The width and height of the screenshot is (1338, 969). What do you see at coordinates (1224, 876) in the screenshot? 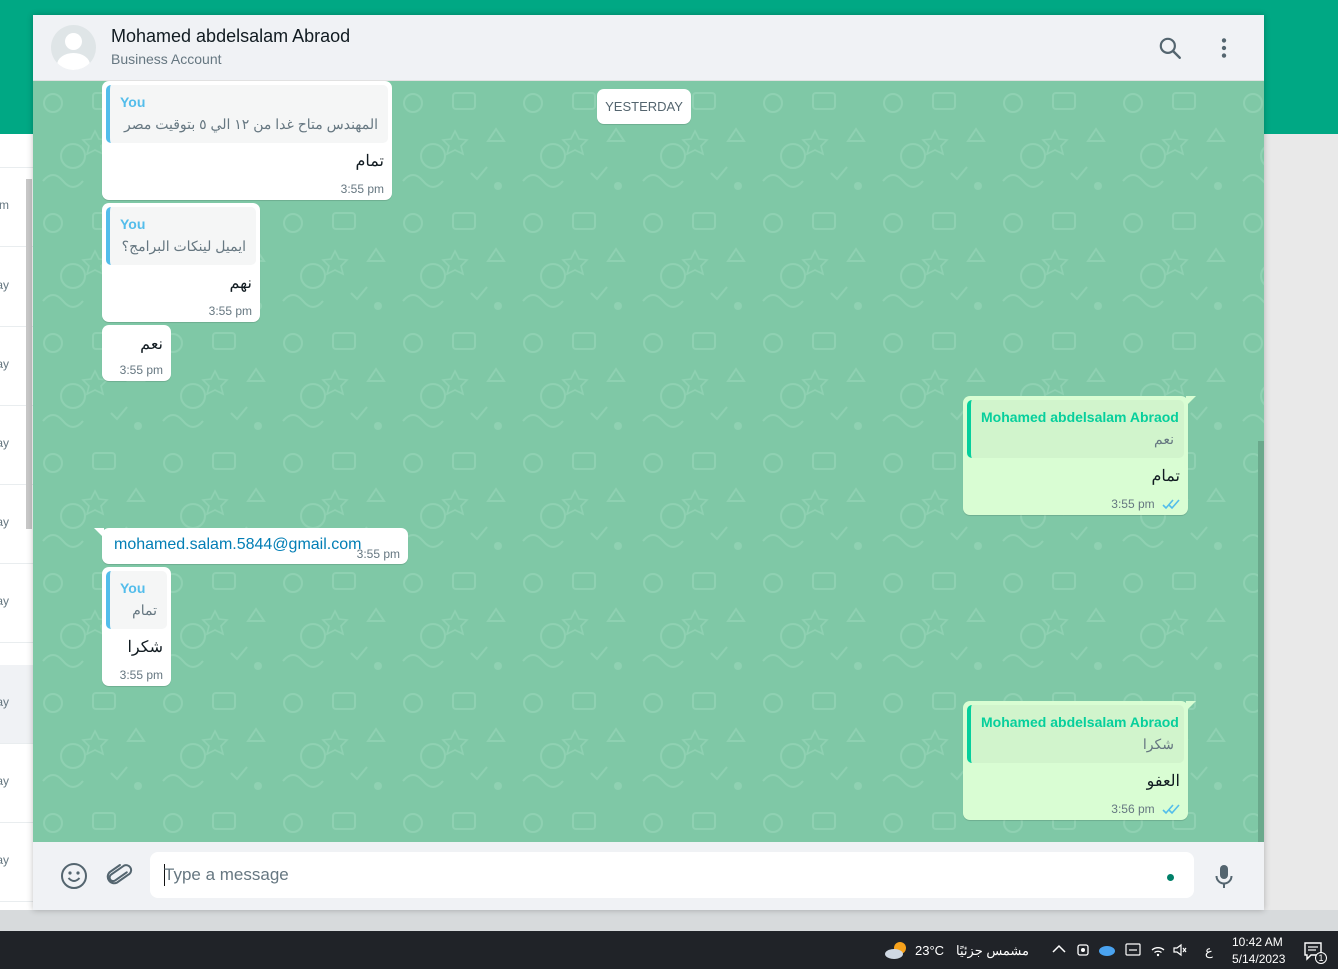
I see `mic-icon` at bounding box center [1224, 876].